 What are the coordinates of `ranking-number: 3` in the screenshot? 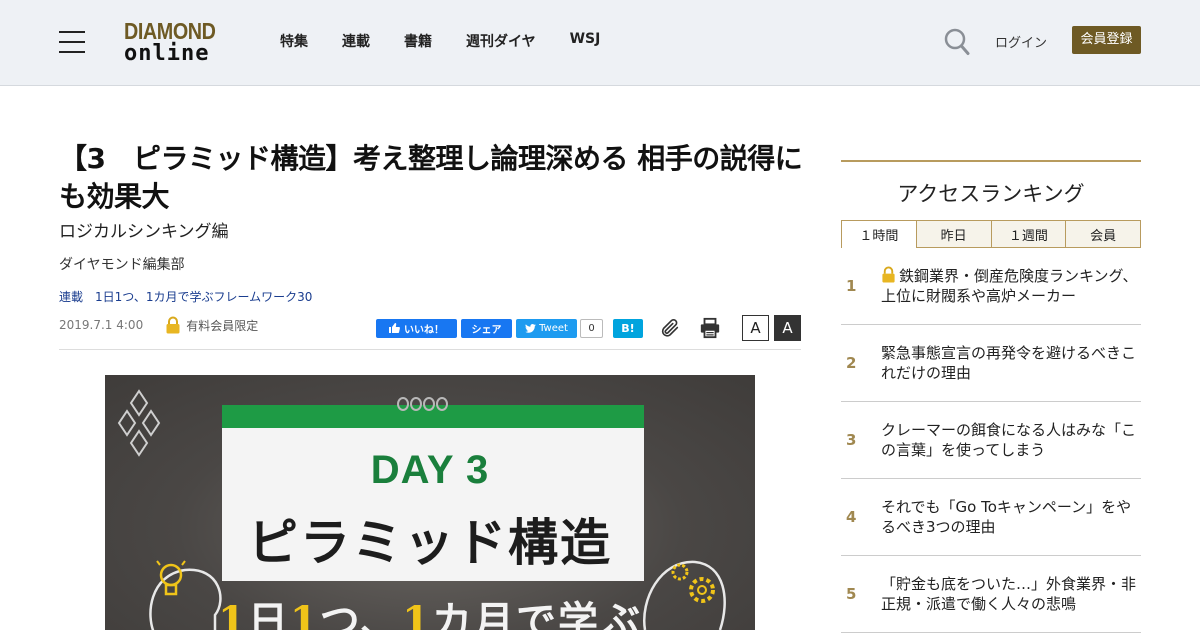 It's located at (851, 440).